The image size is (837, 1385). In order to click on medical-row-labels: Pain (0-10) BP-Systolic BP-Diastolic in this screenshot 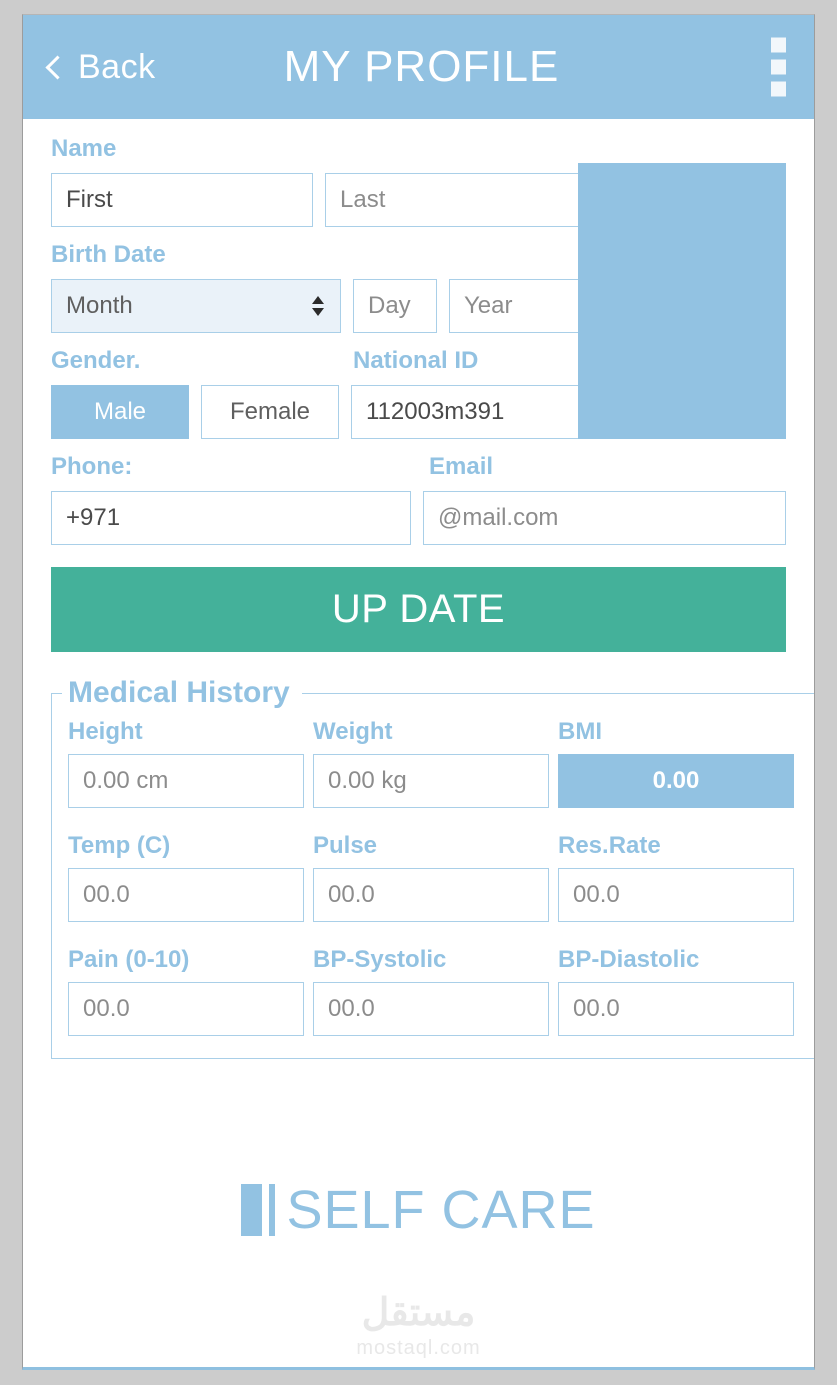, I will do `click(435, 954)`.